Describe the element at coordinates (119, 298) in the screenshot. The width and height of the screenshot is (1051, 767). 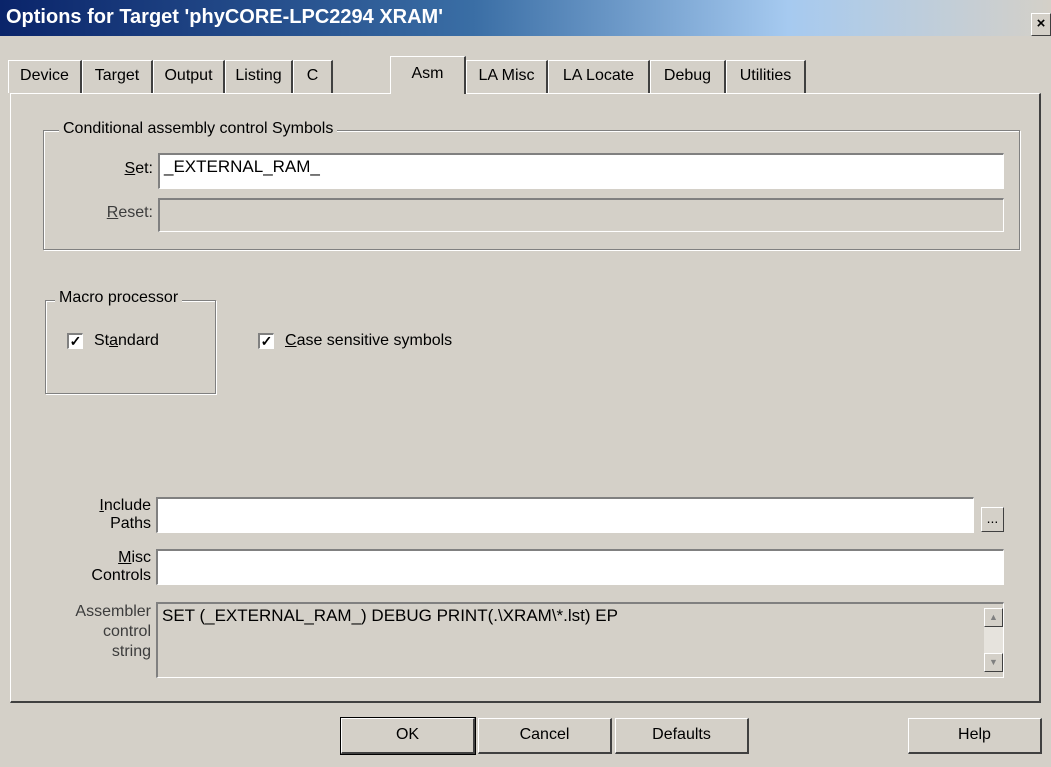
I see `macro-processor-legend: Macro processor` at that location.